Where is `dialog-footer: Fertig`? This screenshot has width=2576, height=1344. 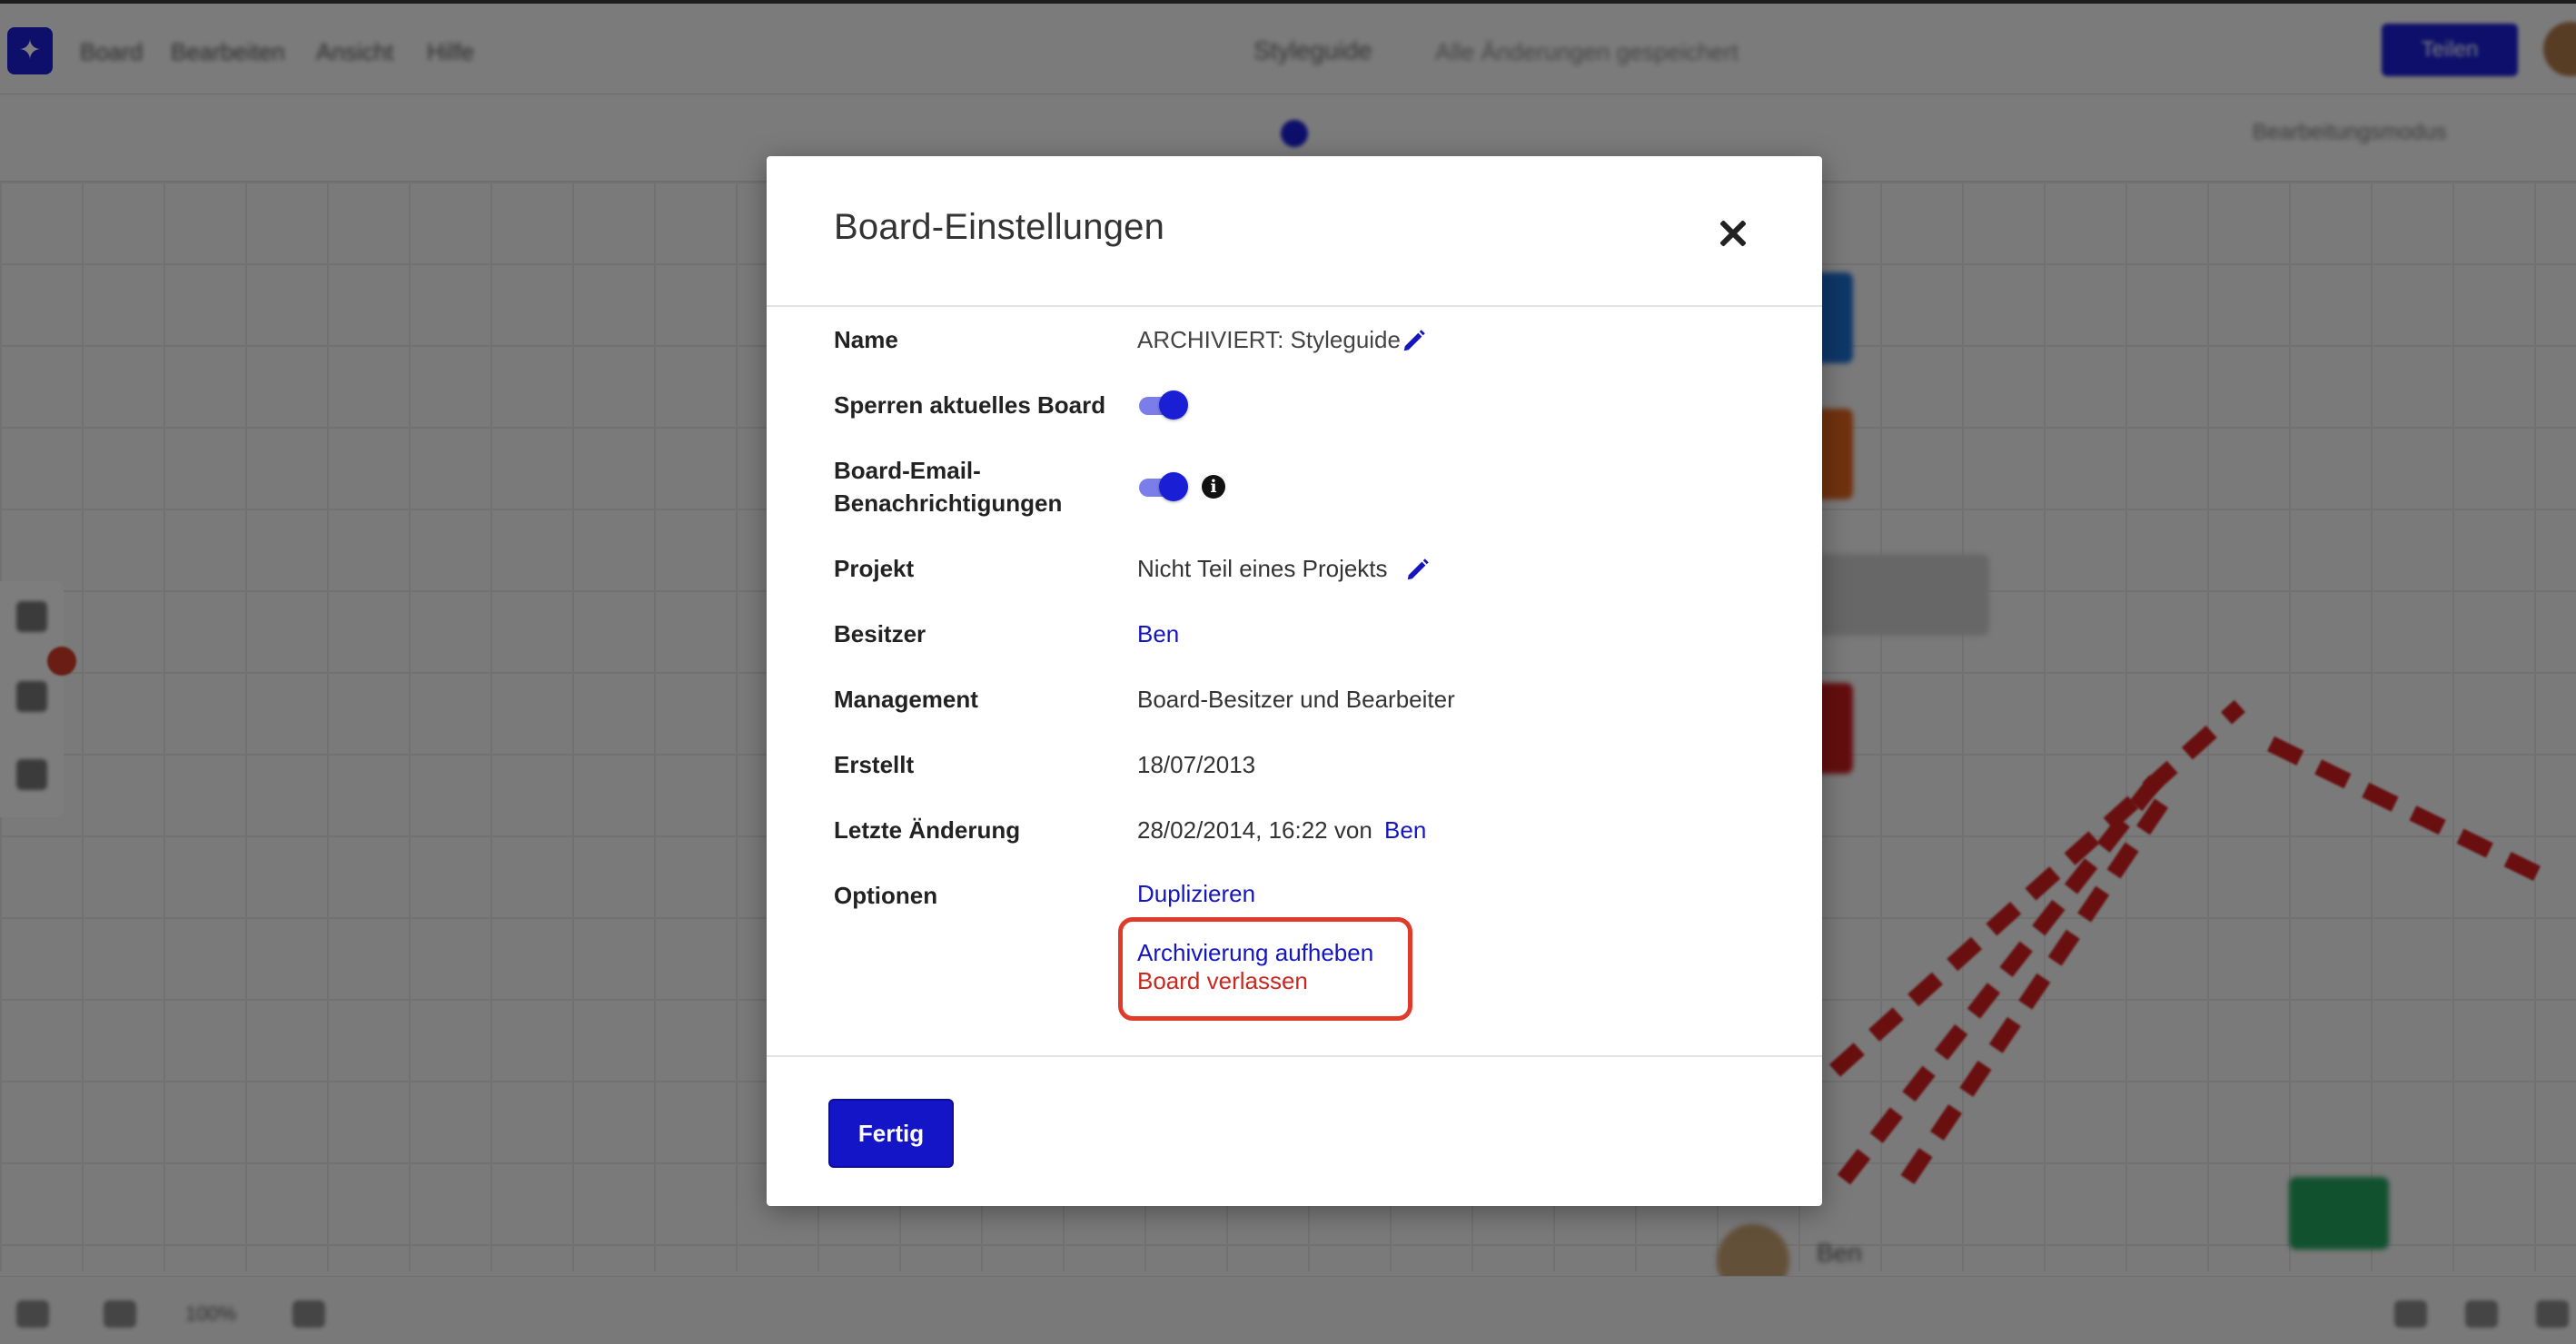
dialog-footer: Fertig is located at coordinates (1294, 1131).